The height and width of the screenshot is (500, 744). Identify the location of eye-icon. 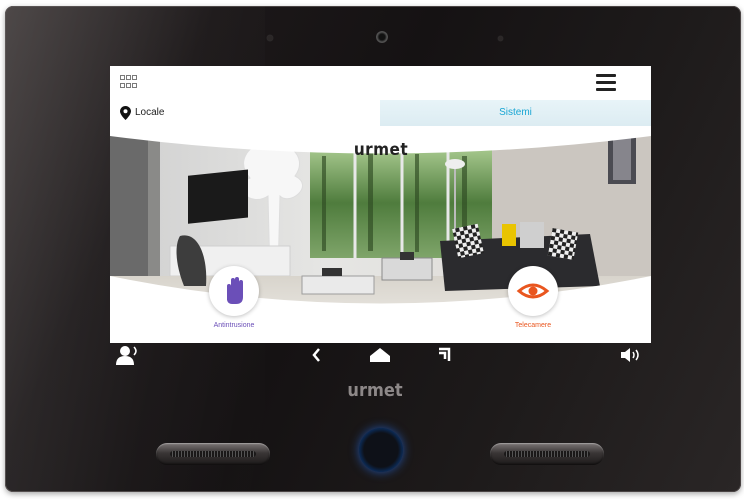
(533, 291).